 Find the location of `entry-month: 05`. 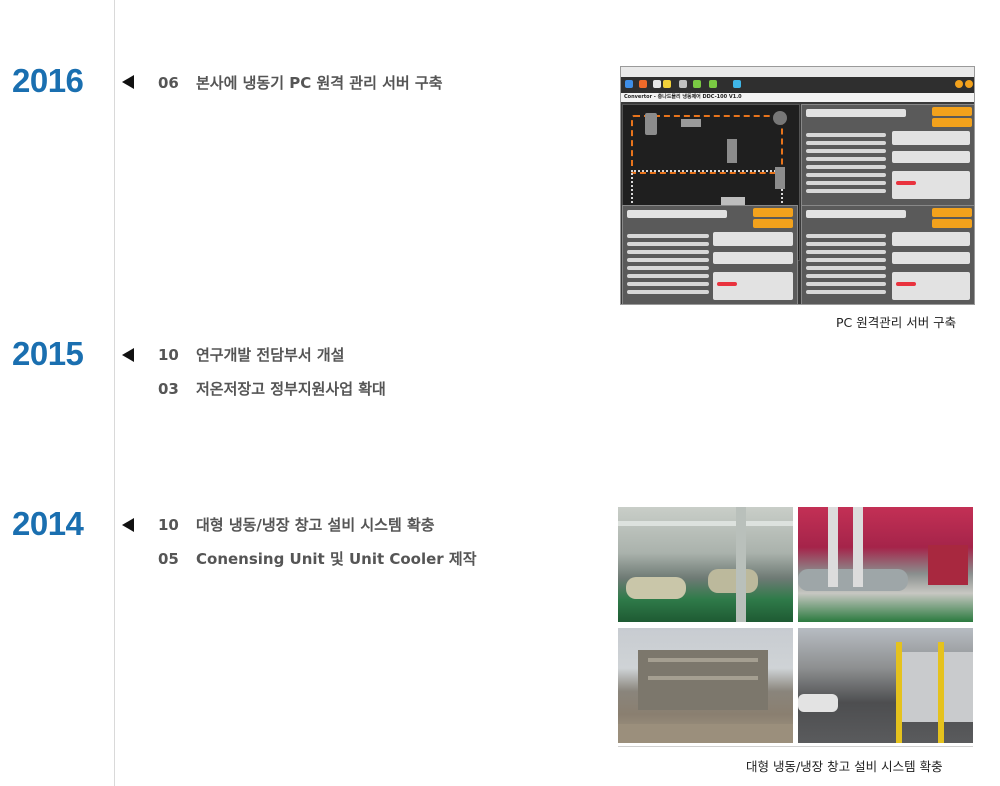

entry-month: 05 is located at coordinates (168, 559).